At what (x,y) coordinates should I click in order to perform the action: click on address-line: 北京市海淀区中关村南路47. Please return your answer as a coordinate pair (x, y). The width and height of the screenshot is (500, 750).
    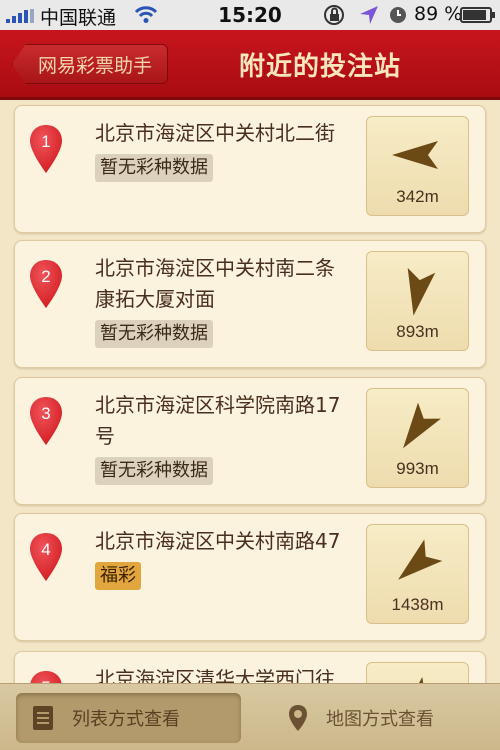
    Looking at the image, I should click on (218, 541).